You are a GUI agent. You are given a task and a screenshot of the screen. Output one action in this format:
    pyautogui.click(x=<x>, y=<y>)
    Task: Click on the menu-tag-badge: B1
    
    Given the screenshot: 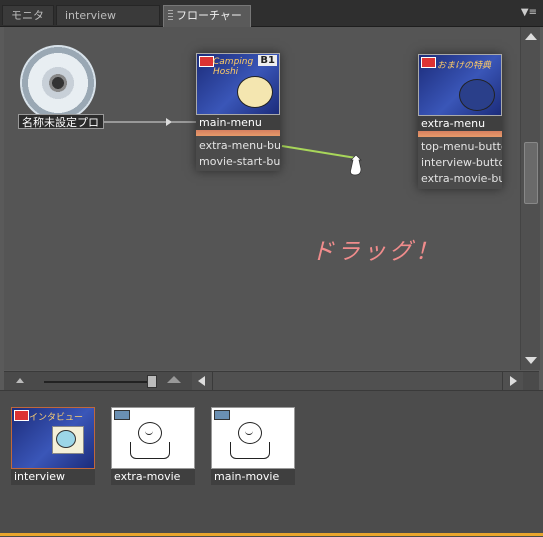 What is the action you would take?
    pyautogui.click(x=267, y=60)
    